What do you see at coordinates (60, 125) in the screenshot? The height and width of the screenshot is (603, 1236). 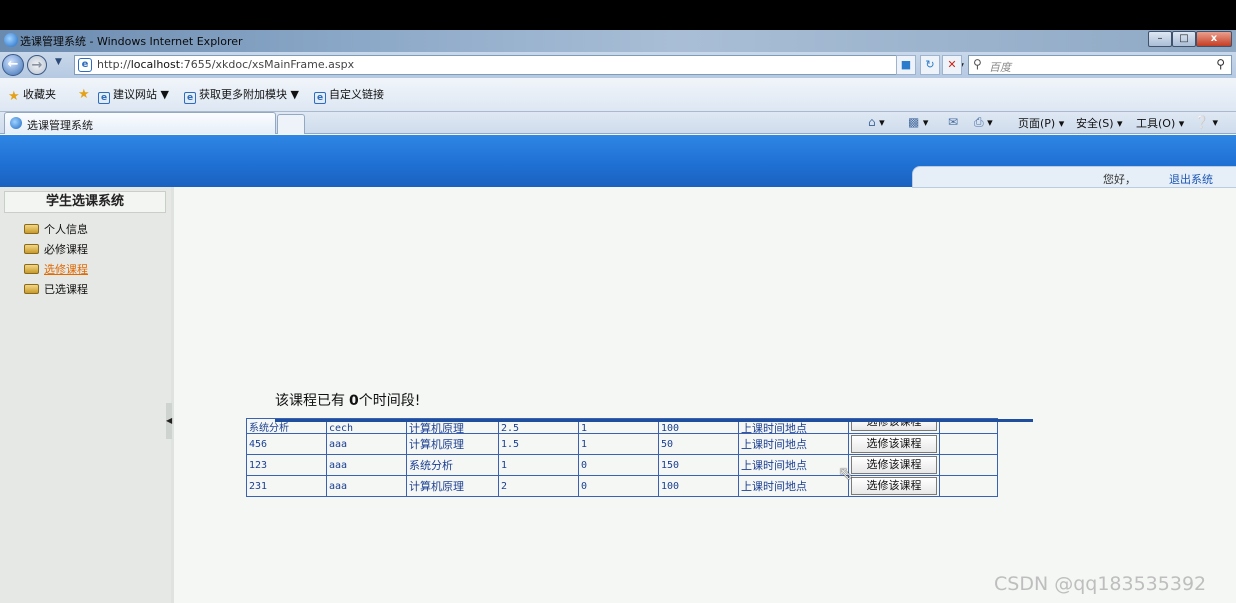 I see `tab-label: 选课管理系统` at bounding box center [60, 125].